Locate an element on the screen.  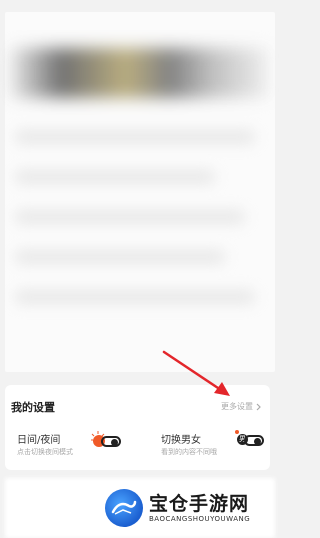
day-night-switch is located at coordinates (111, 441).